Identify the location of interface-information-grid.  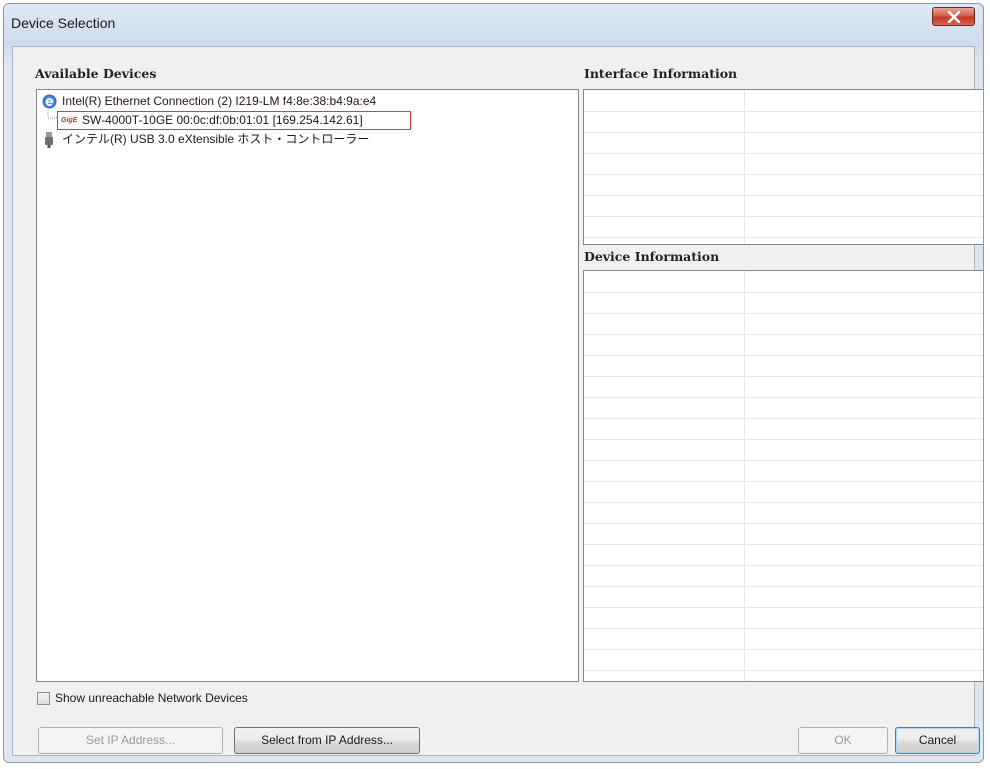
(783, 167).